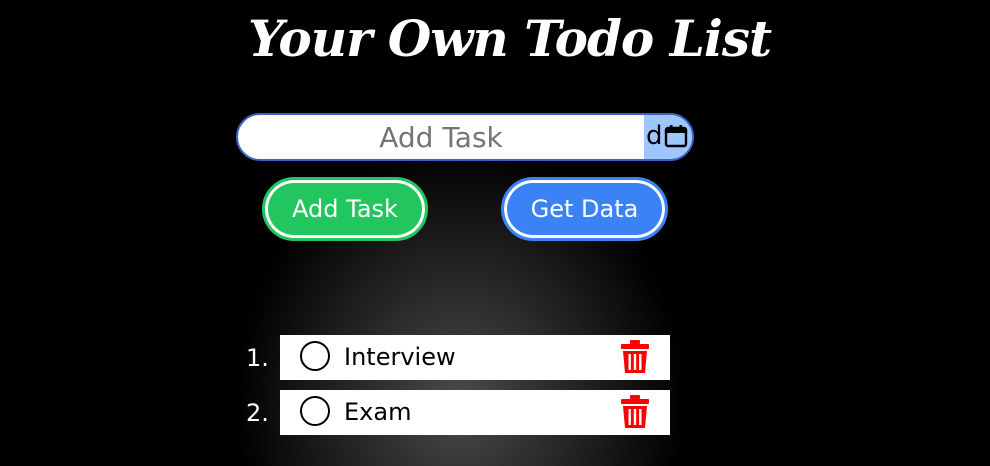  Describe the element at coordinates (654, 136) in the screenshot. I see `date-partial-text: d` at that location.